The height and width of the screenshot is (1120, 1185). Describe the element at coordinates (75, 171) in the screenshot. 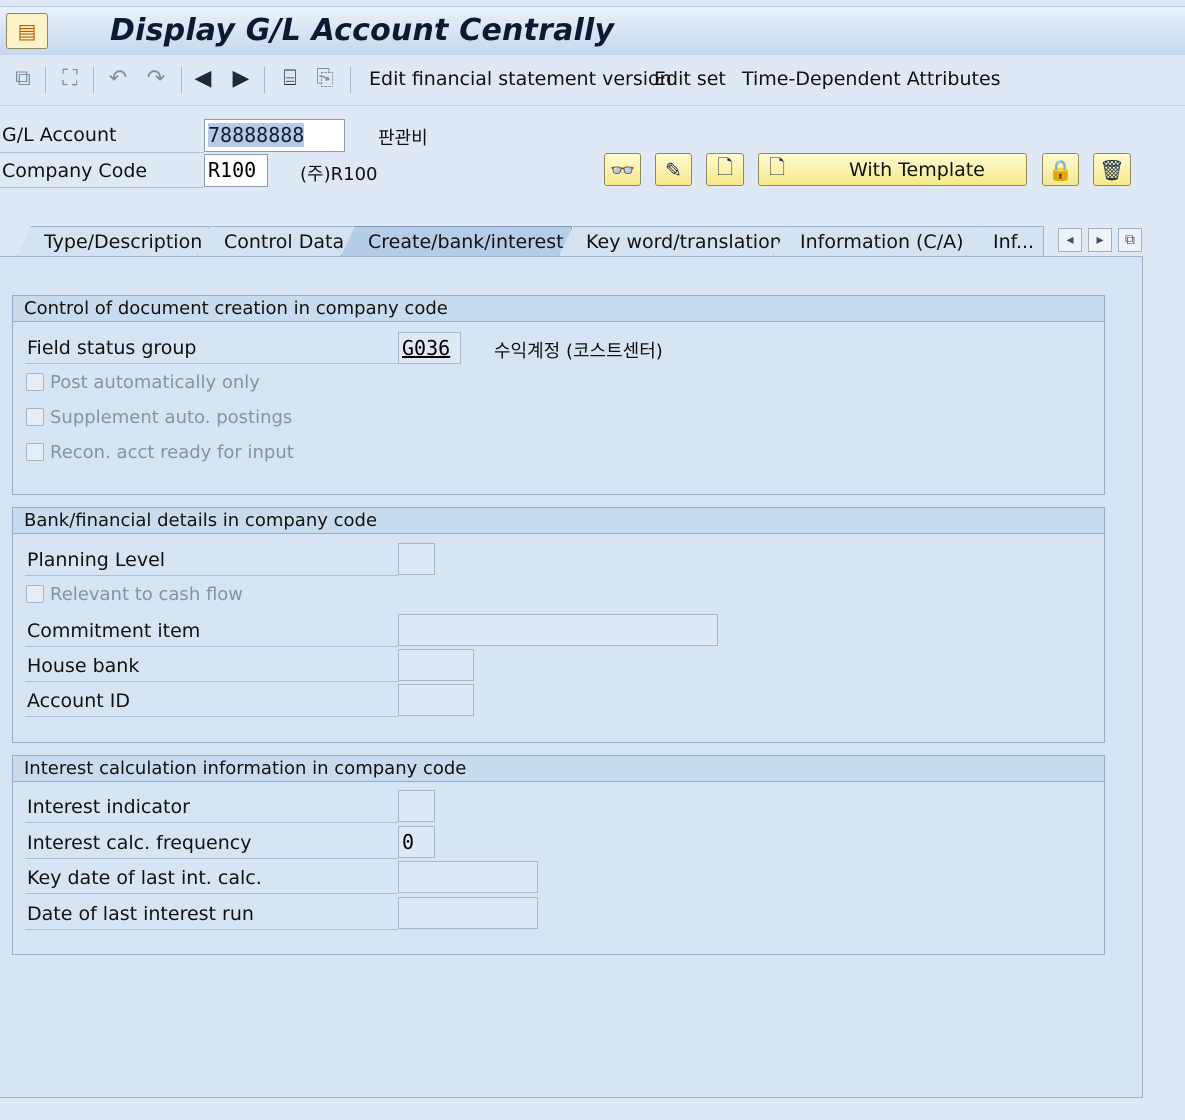

I see `company-code-label: Company Code` at that location.